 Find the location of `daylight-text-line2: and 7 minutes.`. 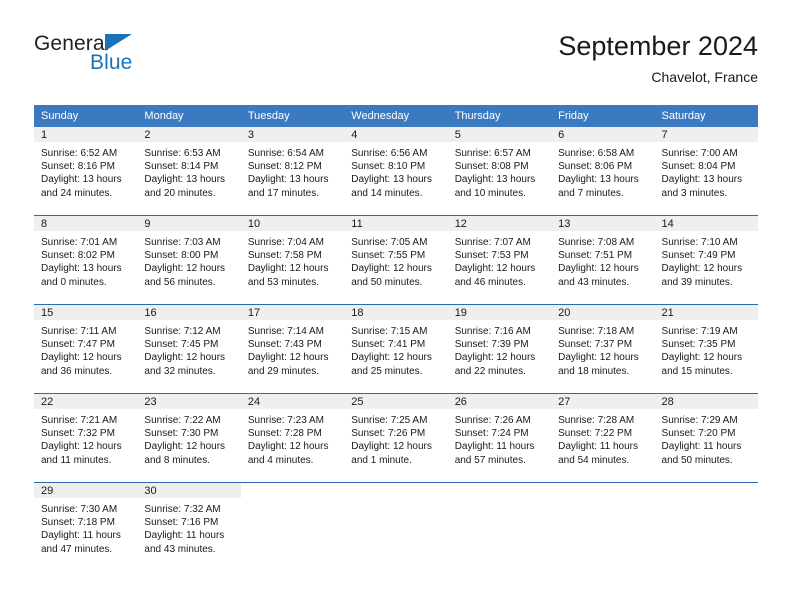

daylight-text-line2: and 7 minutes. is located at coordinates (591, 193).